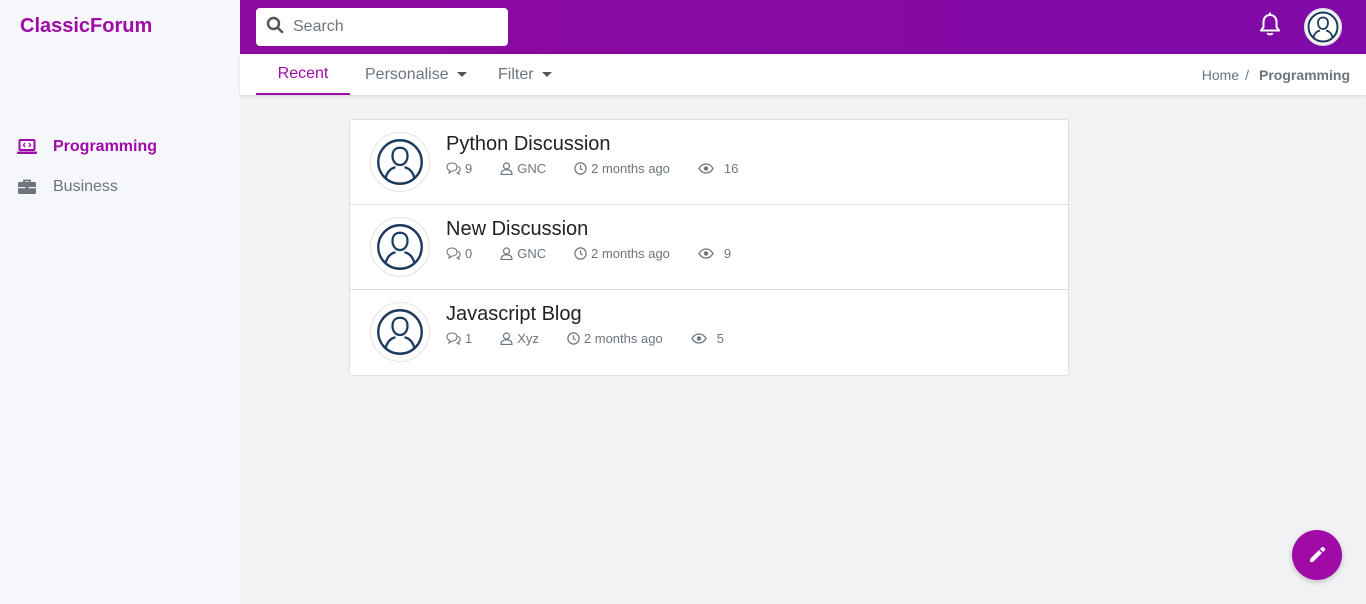  Describe the element at coordinates (525, 74) in the screenshot. I see `tab-filter: Filter` at that location.